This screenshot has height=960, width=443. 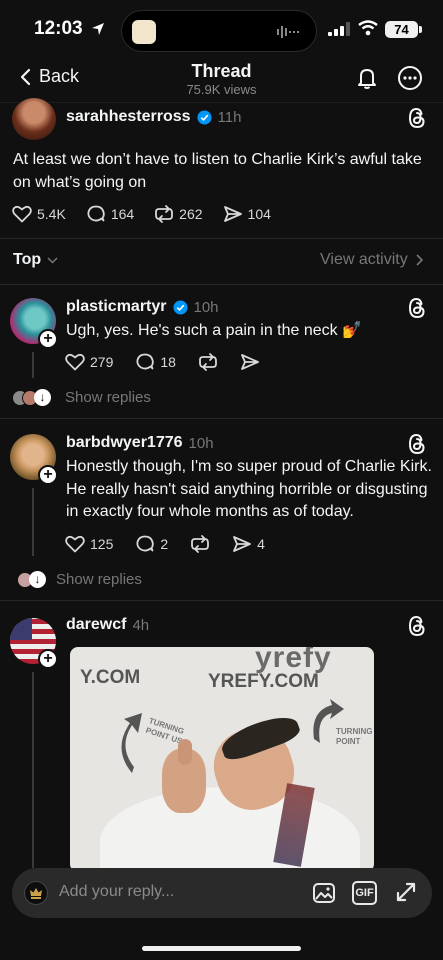 What do you see at coordinates (102, 362) in the screenshot?
I see `like-count: 279` at bounding box center [102, 362].